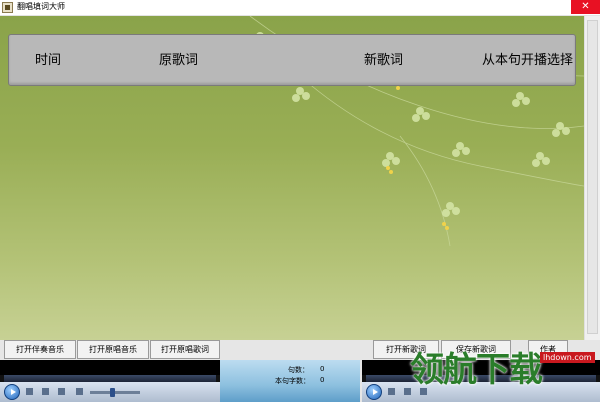 This screenshot has height=402, width=600. I want to click on accompaniment-player, so click(110, 381).